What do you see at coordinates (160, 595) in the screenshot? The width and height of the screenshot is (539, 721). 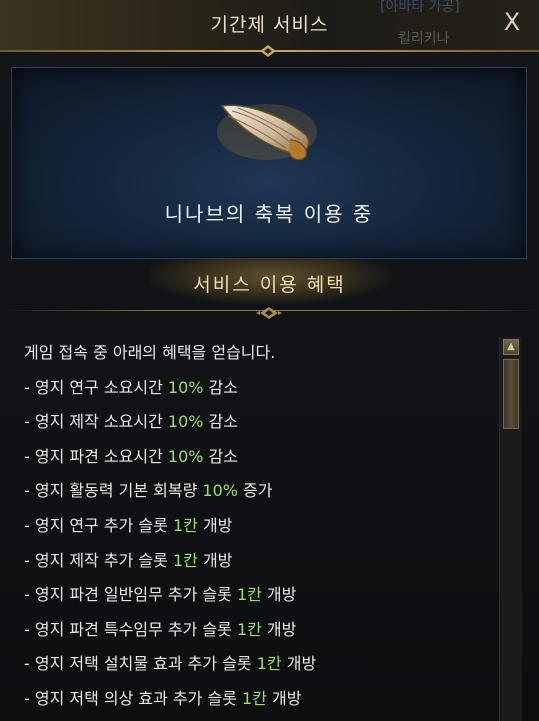 I see `benefit-item: - 영지 파견 일반임무 추가 슬롯 1칸 개방` at bounding box center [160, 595].